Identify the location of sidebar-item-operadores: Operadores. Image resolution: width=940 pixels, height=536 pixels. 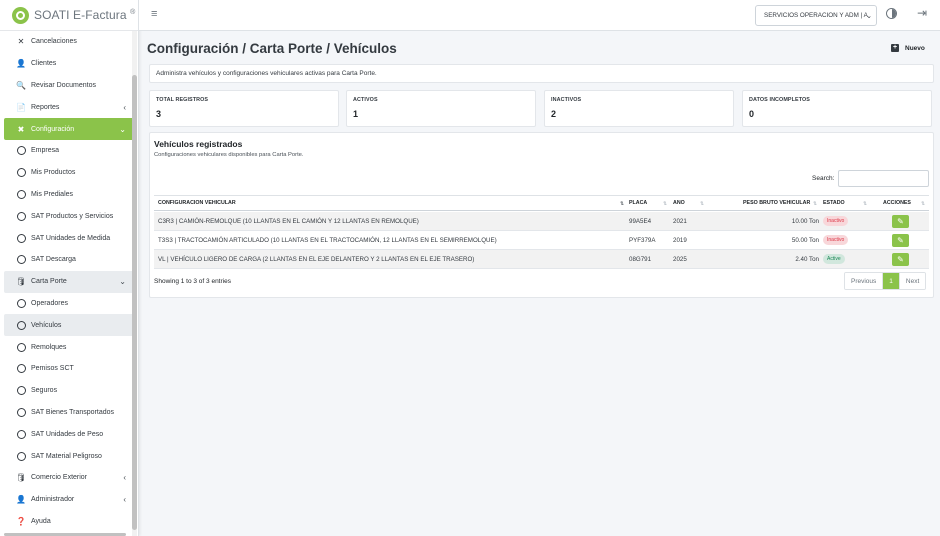
(69, 304).